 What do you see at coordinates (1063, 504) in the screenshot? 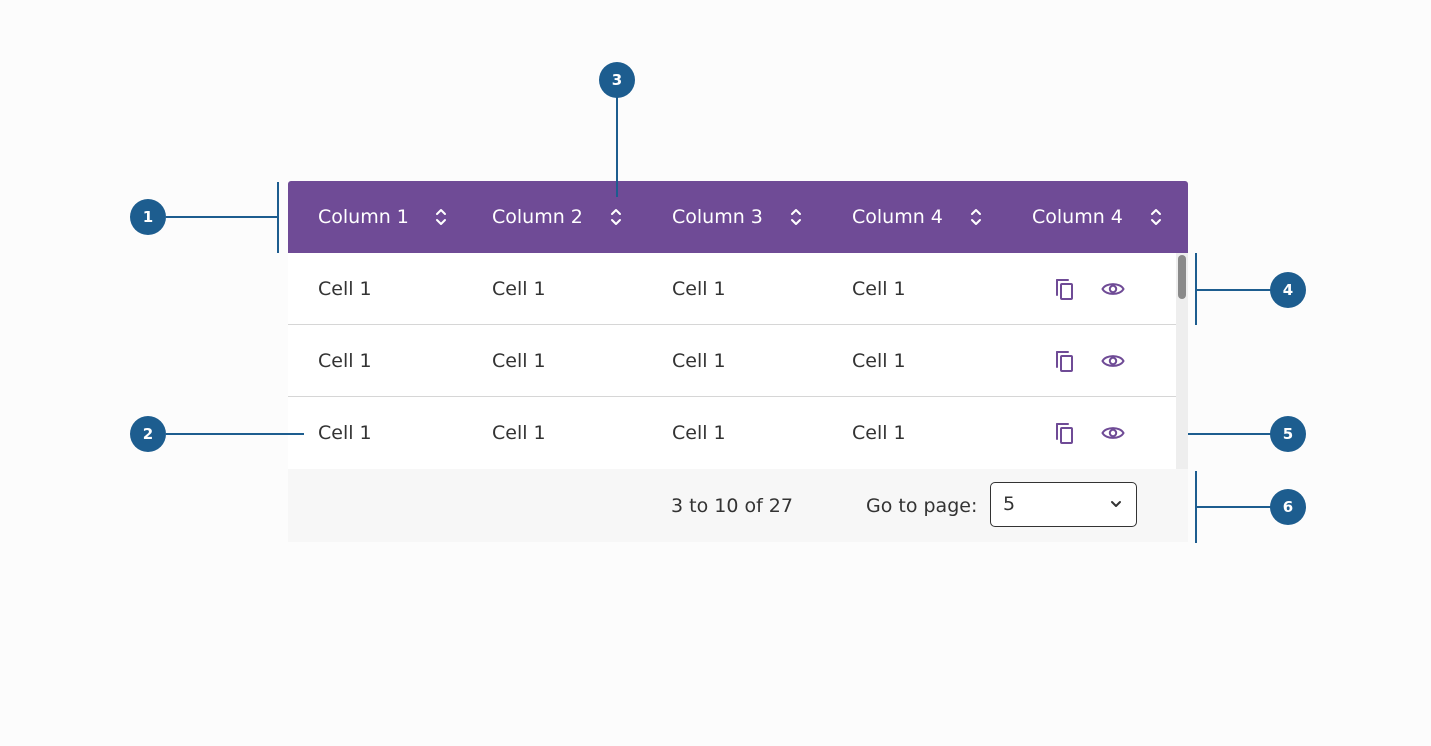
I see `page-select: 5` at bounding box center [1063, 504].